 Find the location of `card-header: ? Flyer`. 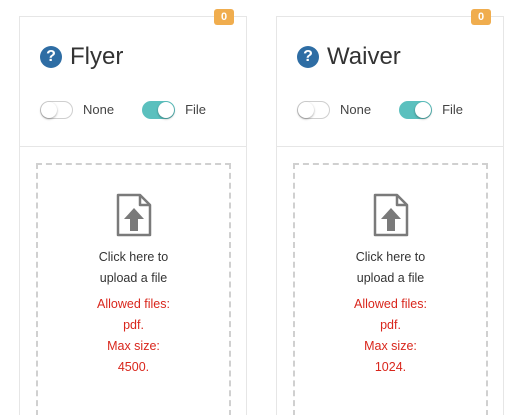

card-header: ? Flyer is located at coordinates (81, 57).